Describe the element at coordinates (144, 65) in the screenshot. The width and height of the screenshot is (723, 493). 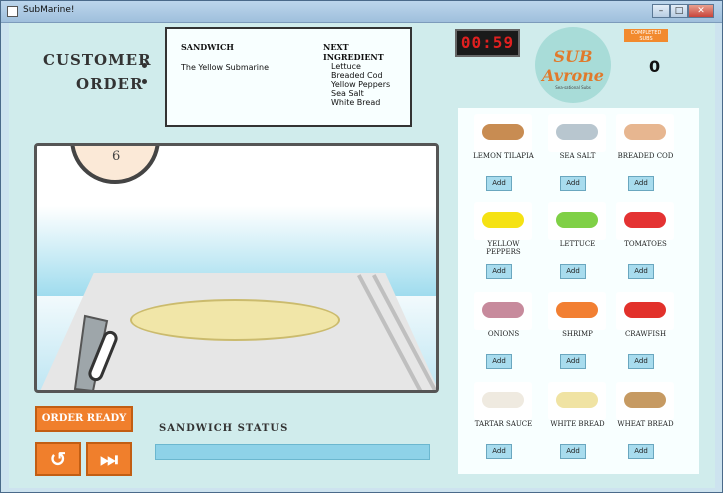
I see `customer-dot` at that location.